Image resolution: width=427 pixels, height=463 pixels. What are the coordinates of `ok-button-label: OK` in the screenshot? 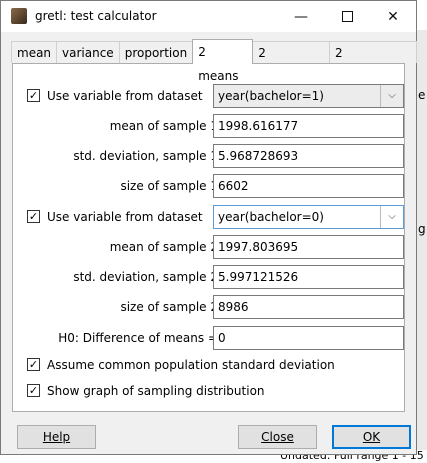 It's located at (371, 437).